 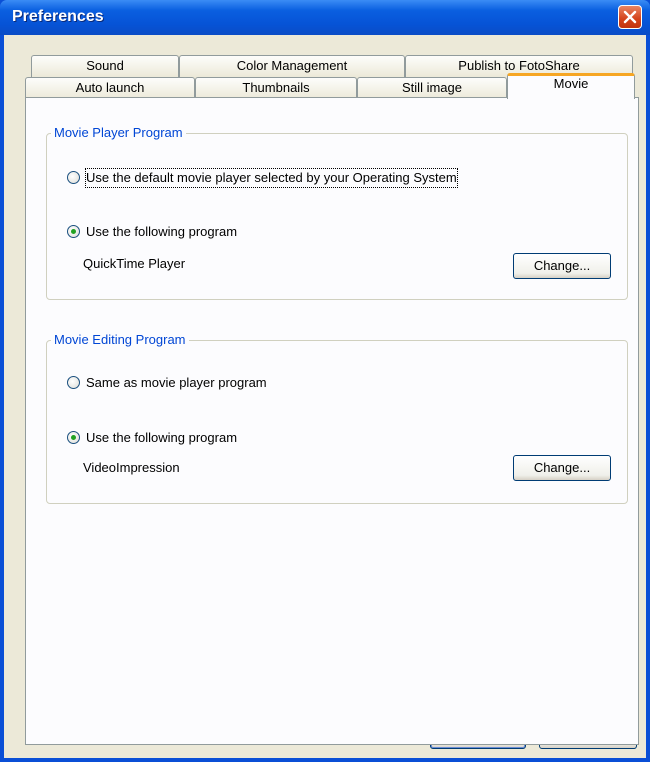 I want to click on tab-auto-launch: Auto launch, so click(x=110, y=88).